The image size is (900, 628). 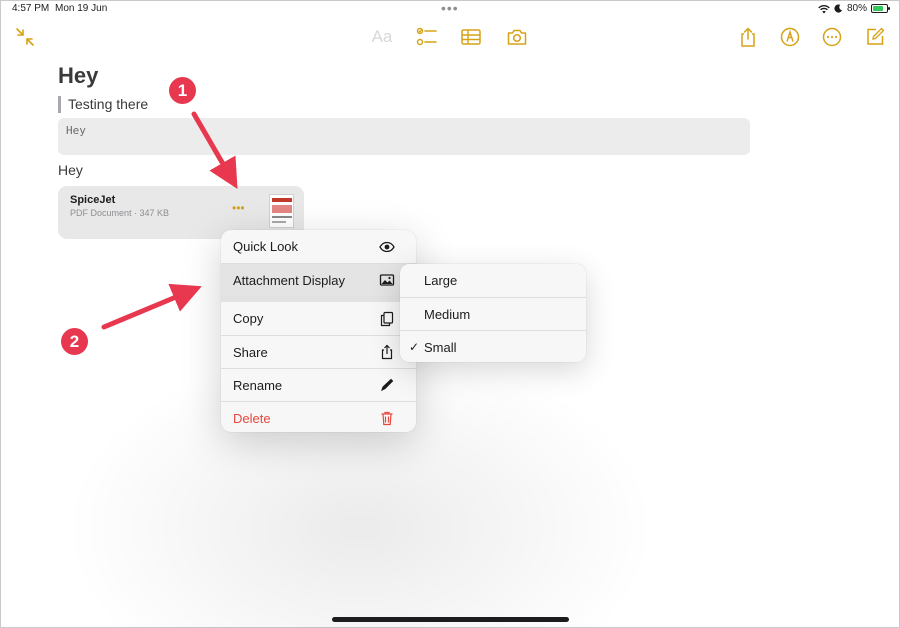 I want to click on menu-item-label: Copy, so click(x=248, y=318).